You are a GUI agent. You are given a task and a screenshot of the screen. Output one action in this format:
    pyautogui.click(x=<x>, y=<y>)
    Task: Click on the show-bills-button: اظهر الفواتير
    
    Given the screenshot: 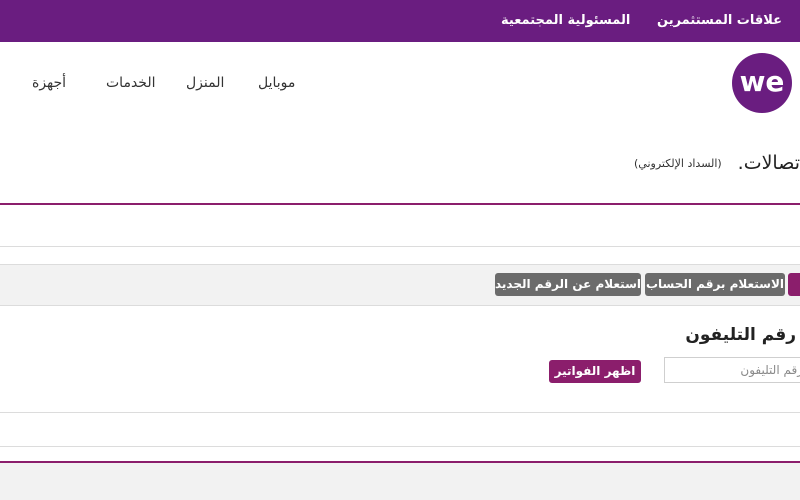 What is the action you would take?
    pyautogui.click(x=595, y=371)
    